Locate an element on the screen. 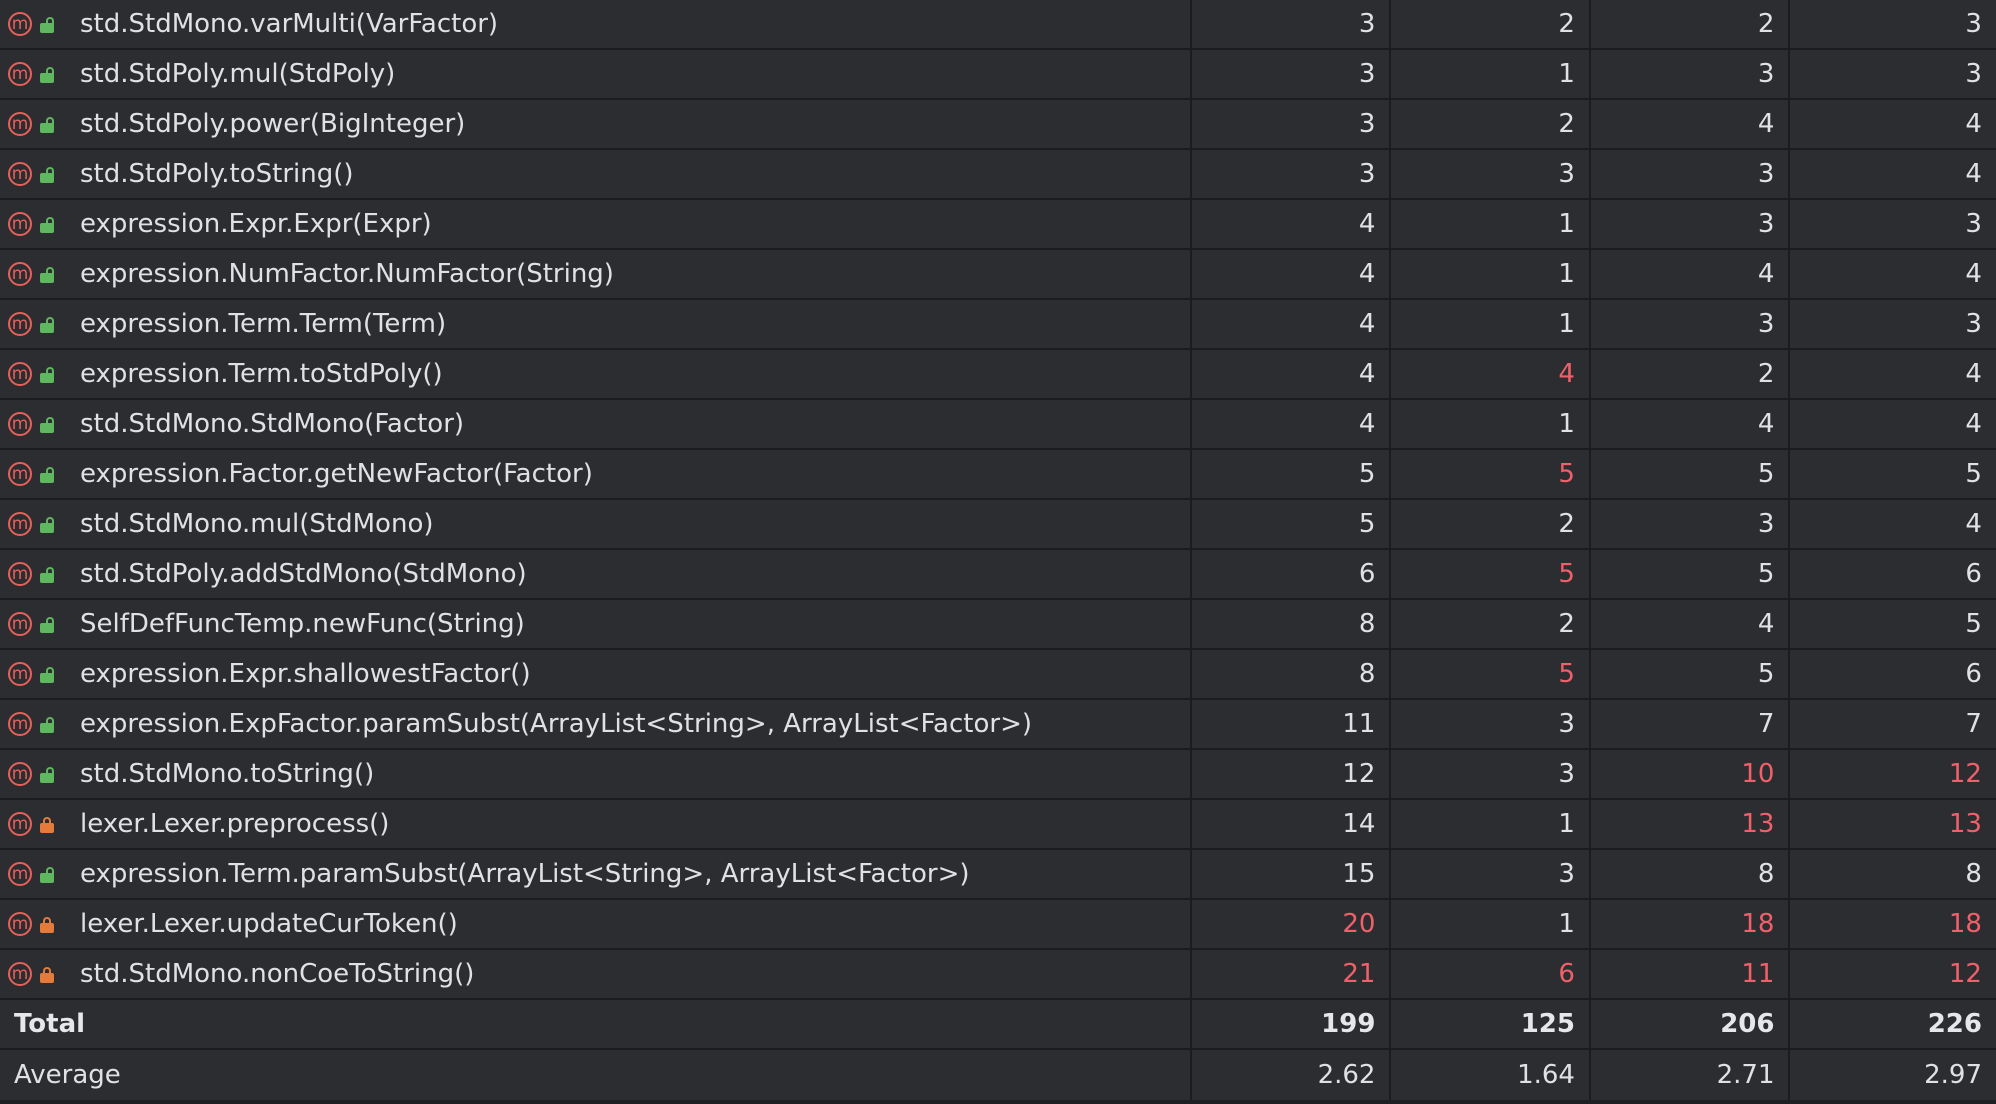 The width and height of the screenshot is (1996, 1104). table-row: m lexer.Lexer.preprocess() 14 1 13 13 is located at coordinates (998, 825).